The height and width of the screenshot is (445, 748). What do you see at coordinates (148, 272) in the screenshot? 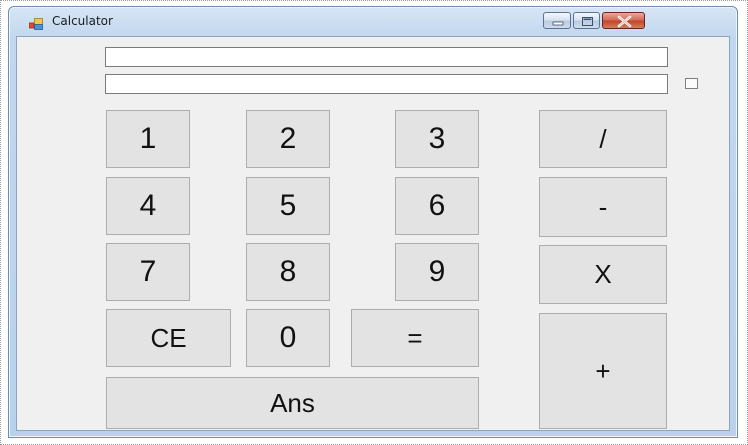
I see `key-7-button: 7` at bounding box center [148, 272].